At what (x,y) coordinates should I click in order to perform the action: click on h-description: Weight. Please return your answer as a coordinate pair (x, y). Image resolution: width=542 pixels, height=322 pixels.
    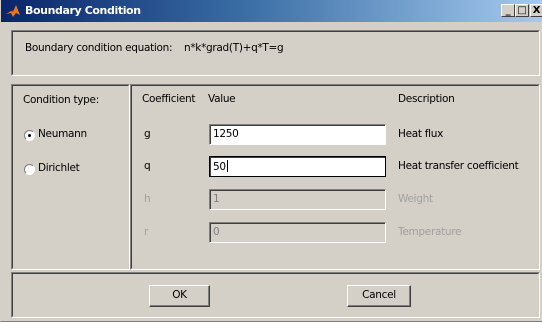
    Looking at the image, I should click on (415, 199).